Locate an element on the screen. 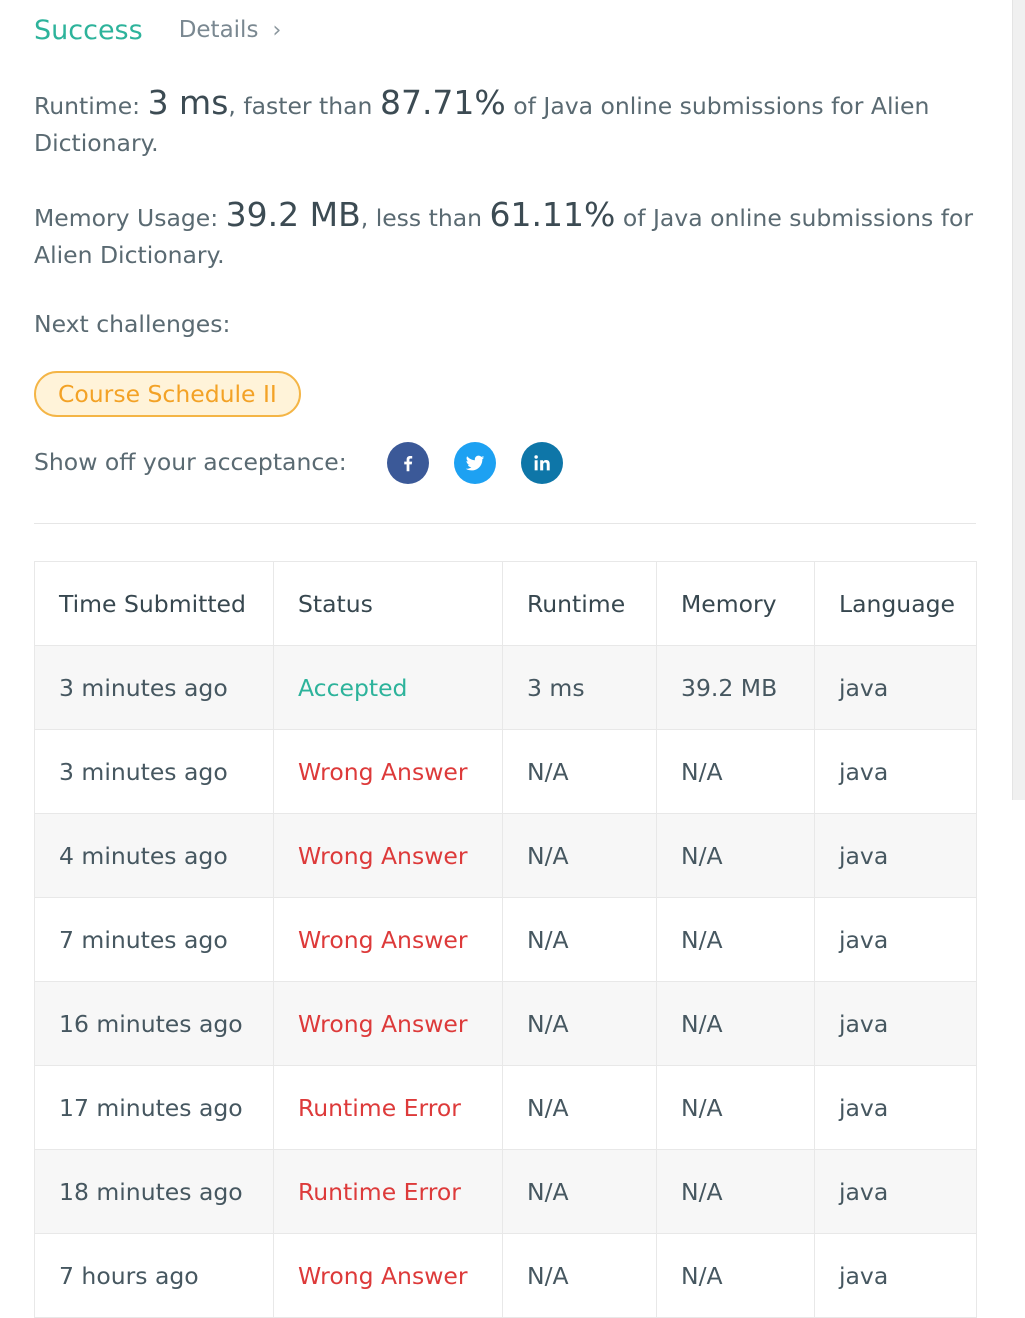  twitter-icon is located at coordinates (475, 463).